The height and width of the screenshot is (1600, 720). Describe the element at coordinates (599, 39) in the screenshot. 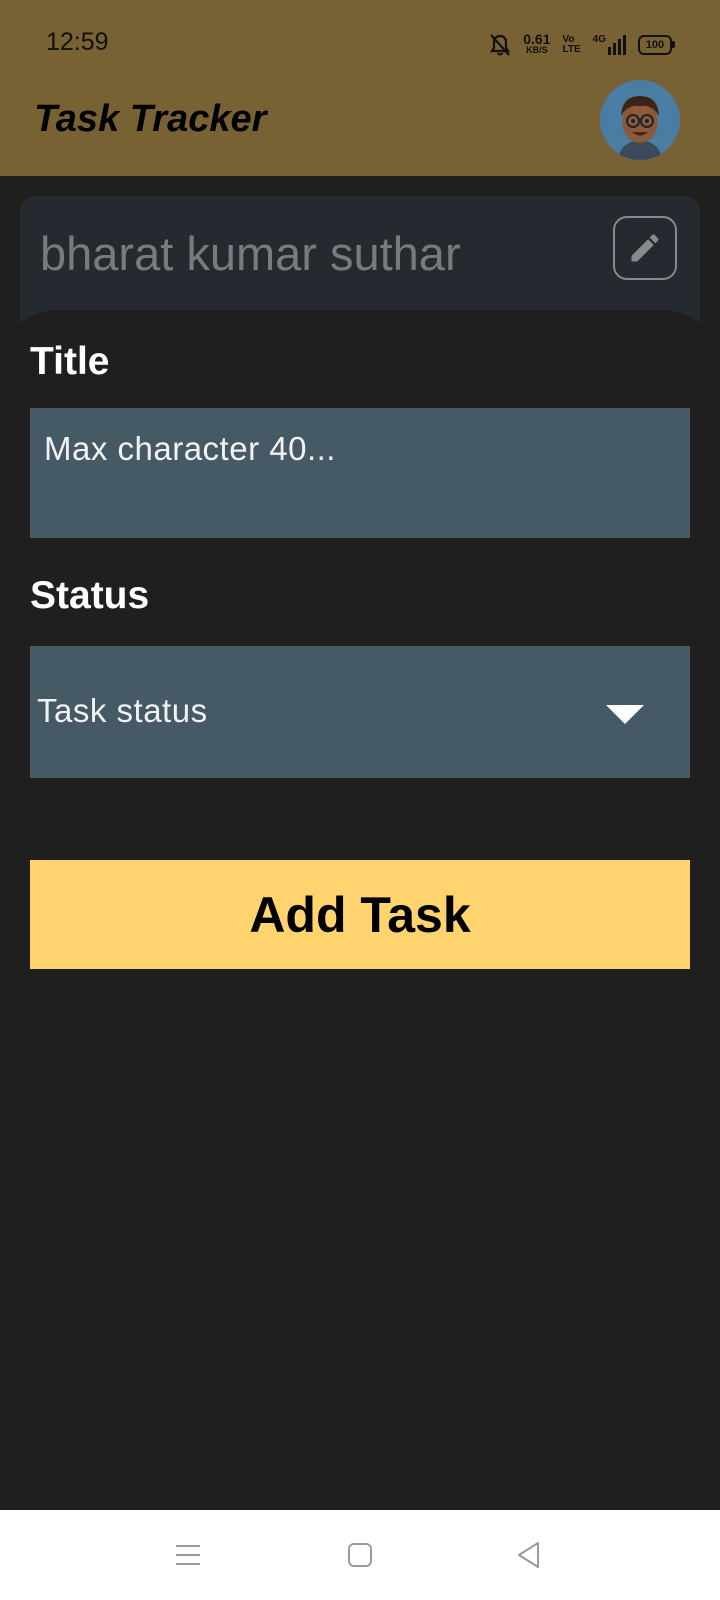

I see `network-type: 4G` at that location.